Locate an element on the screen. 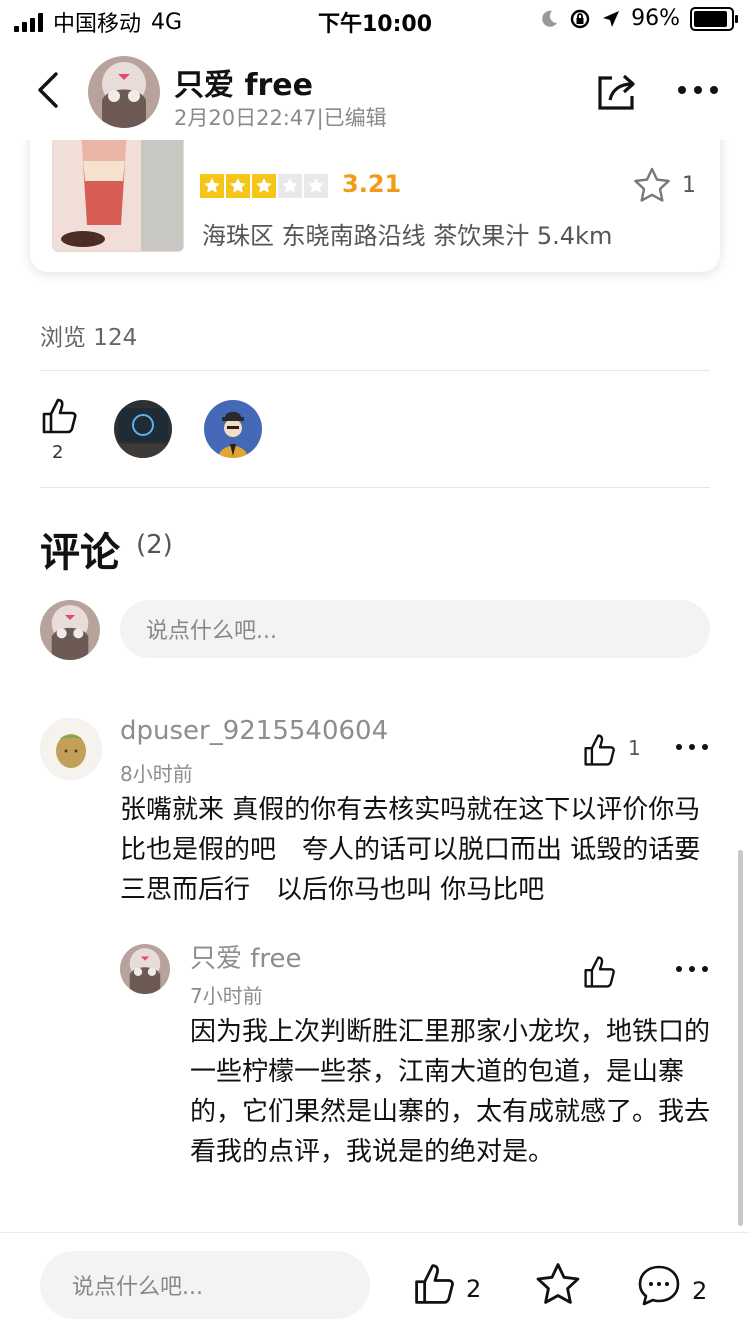  status-right: 96% is located at coordinates (638, 18).